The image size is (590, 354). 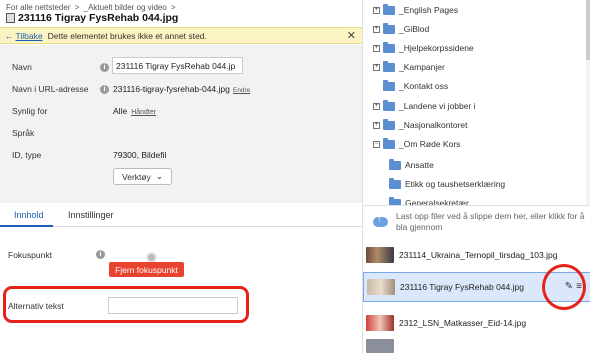 What do you see at coordinates (588, 102) in the screenshot?
I see `tree-scrollbar` at bounding box center [588, 102].